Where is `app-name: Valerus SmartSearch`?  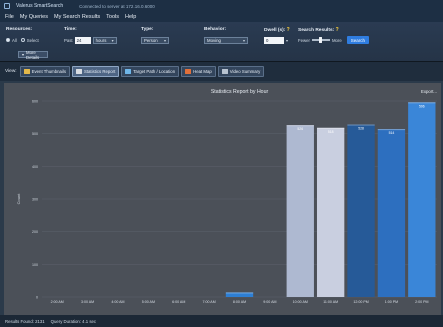 app-name: Valerus SmartSearch is located at coordinates (40, 6).